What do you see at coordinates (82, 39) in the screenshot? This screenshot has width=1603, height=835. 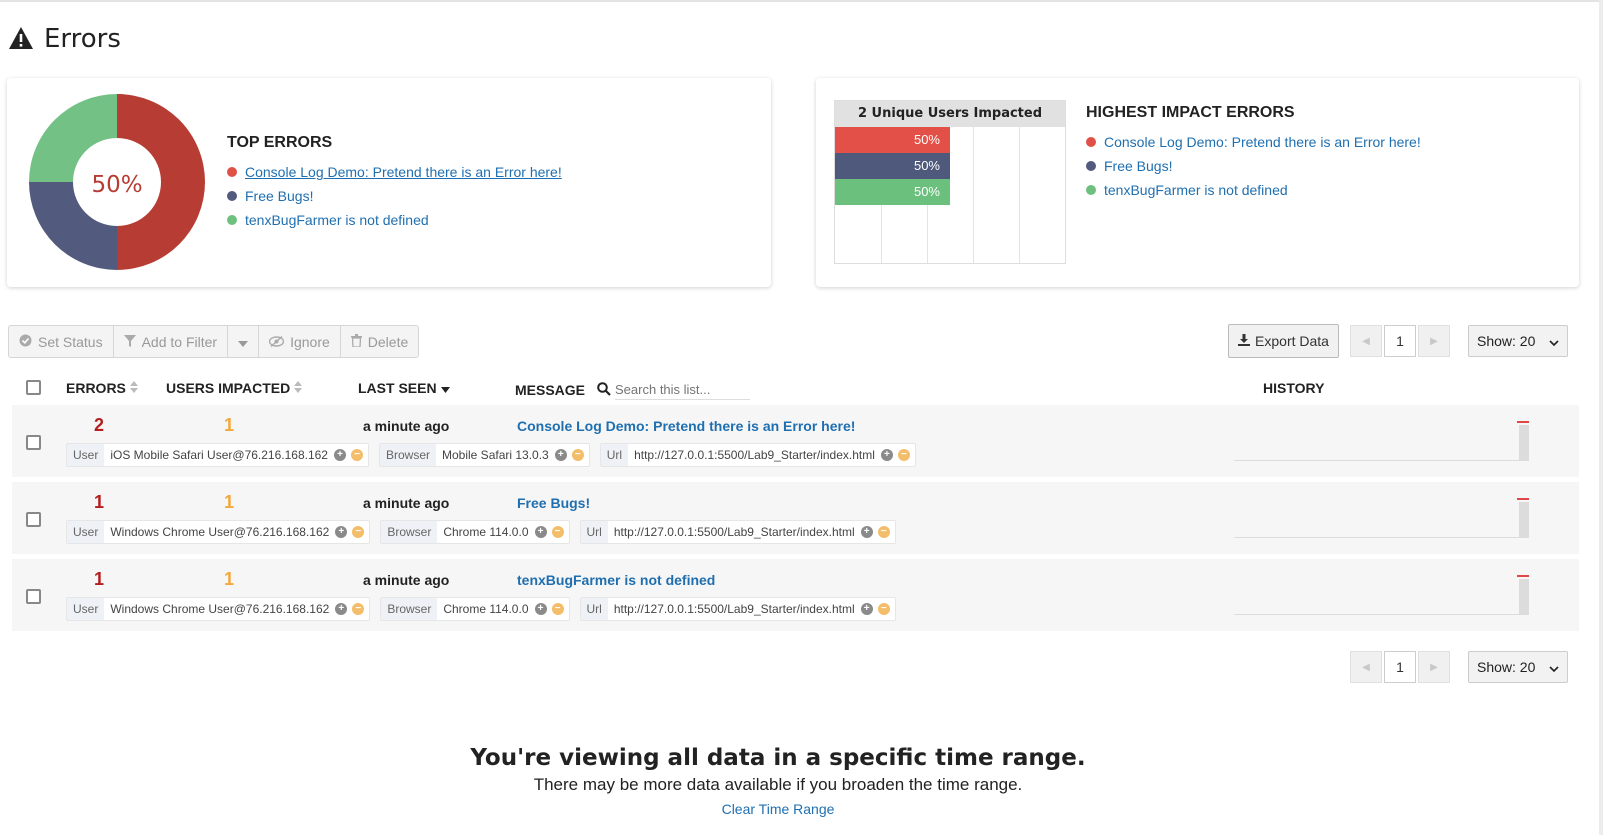 I see `page-title-text: Errors` at bounding box center [82, 39].